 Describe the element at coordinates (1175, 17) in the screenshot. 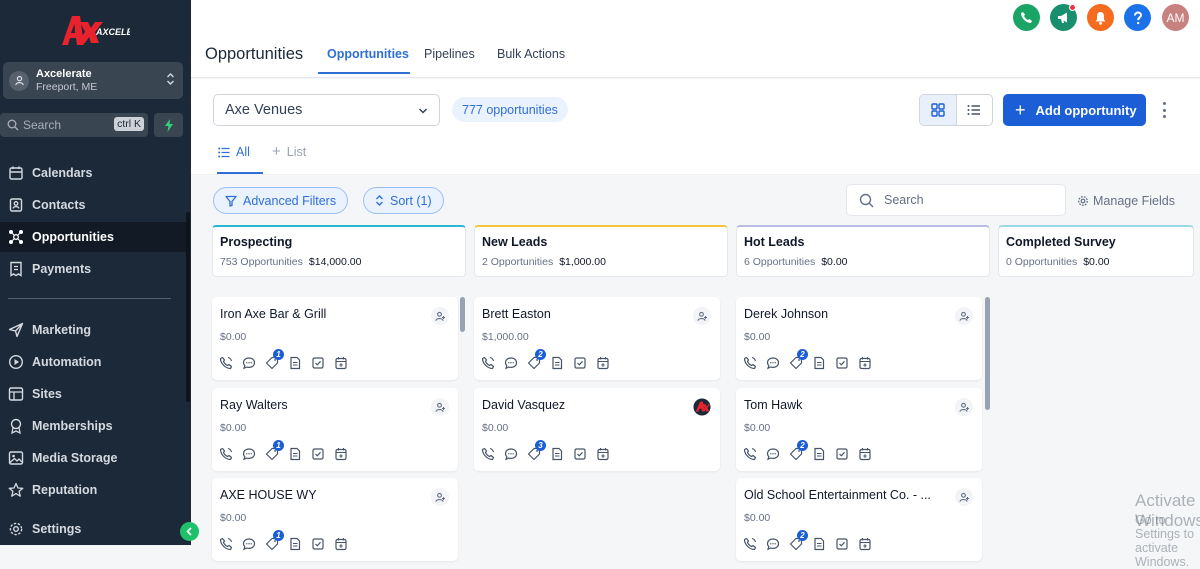

I see `user-avatar: AM` at that location.